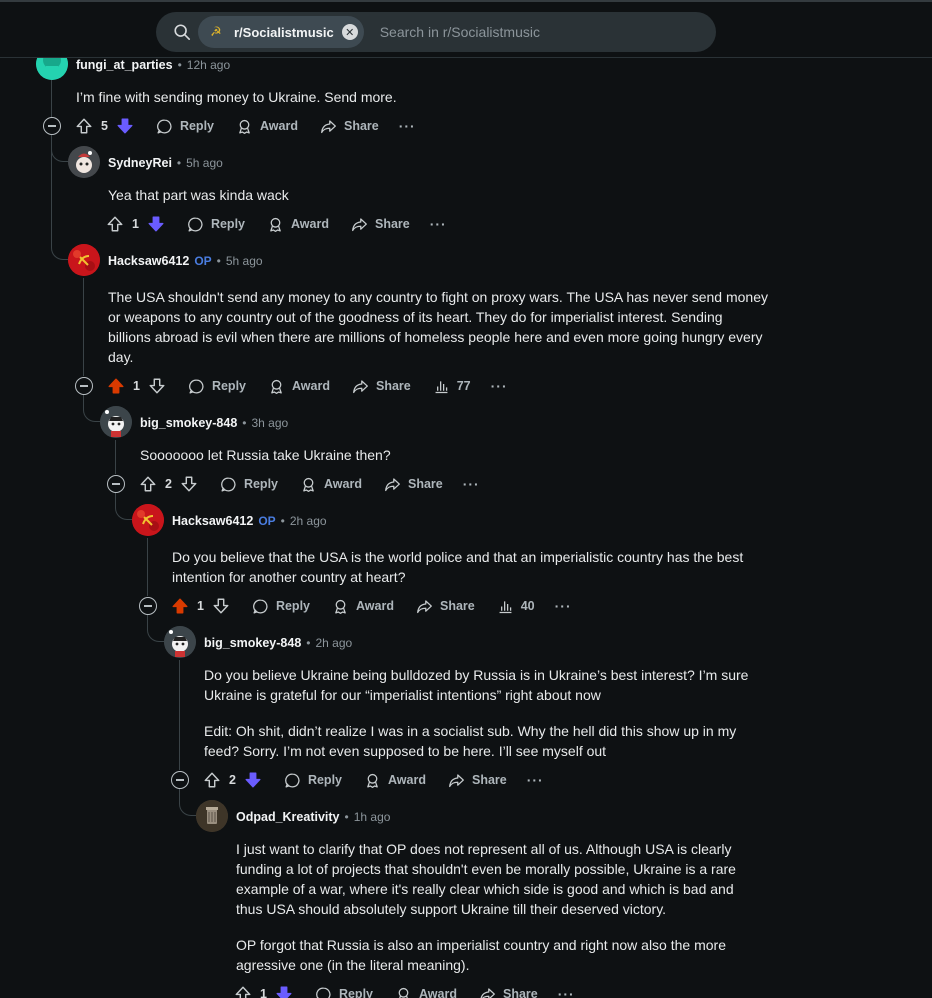 The width and height of the screenshot is (932, 998). I want to click on comment-actions: 2 Reply Award Share ···, so click(357, 780).